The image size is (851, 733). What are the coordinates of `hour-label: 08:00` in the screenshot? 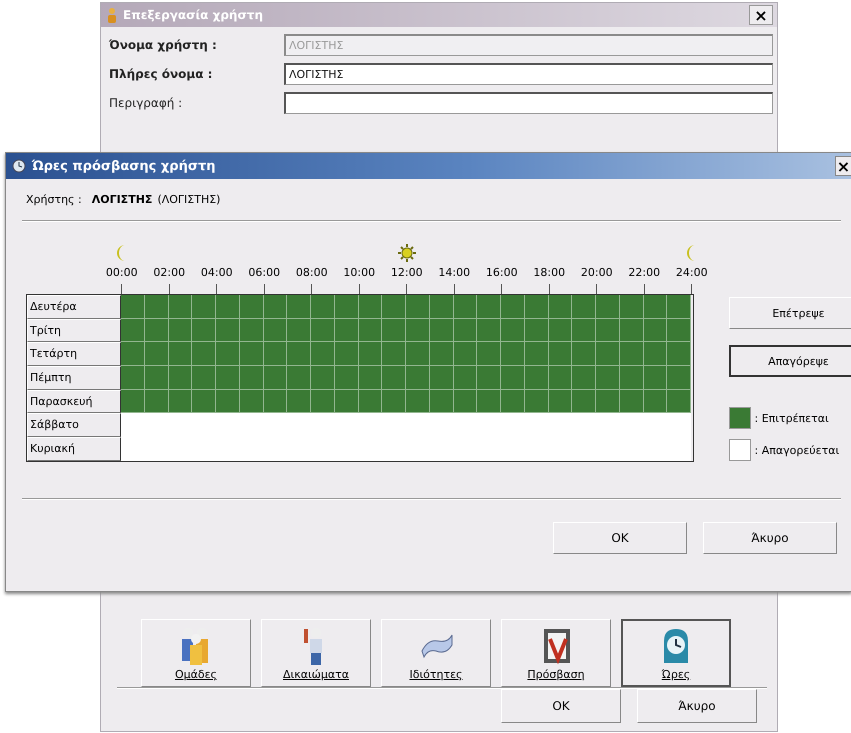 It's located at (312, 272).